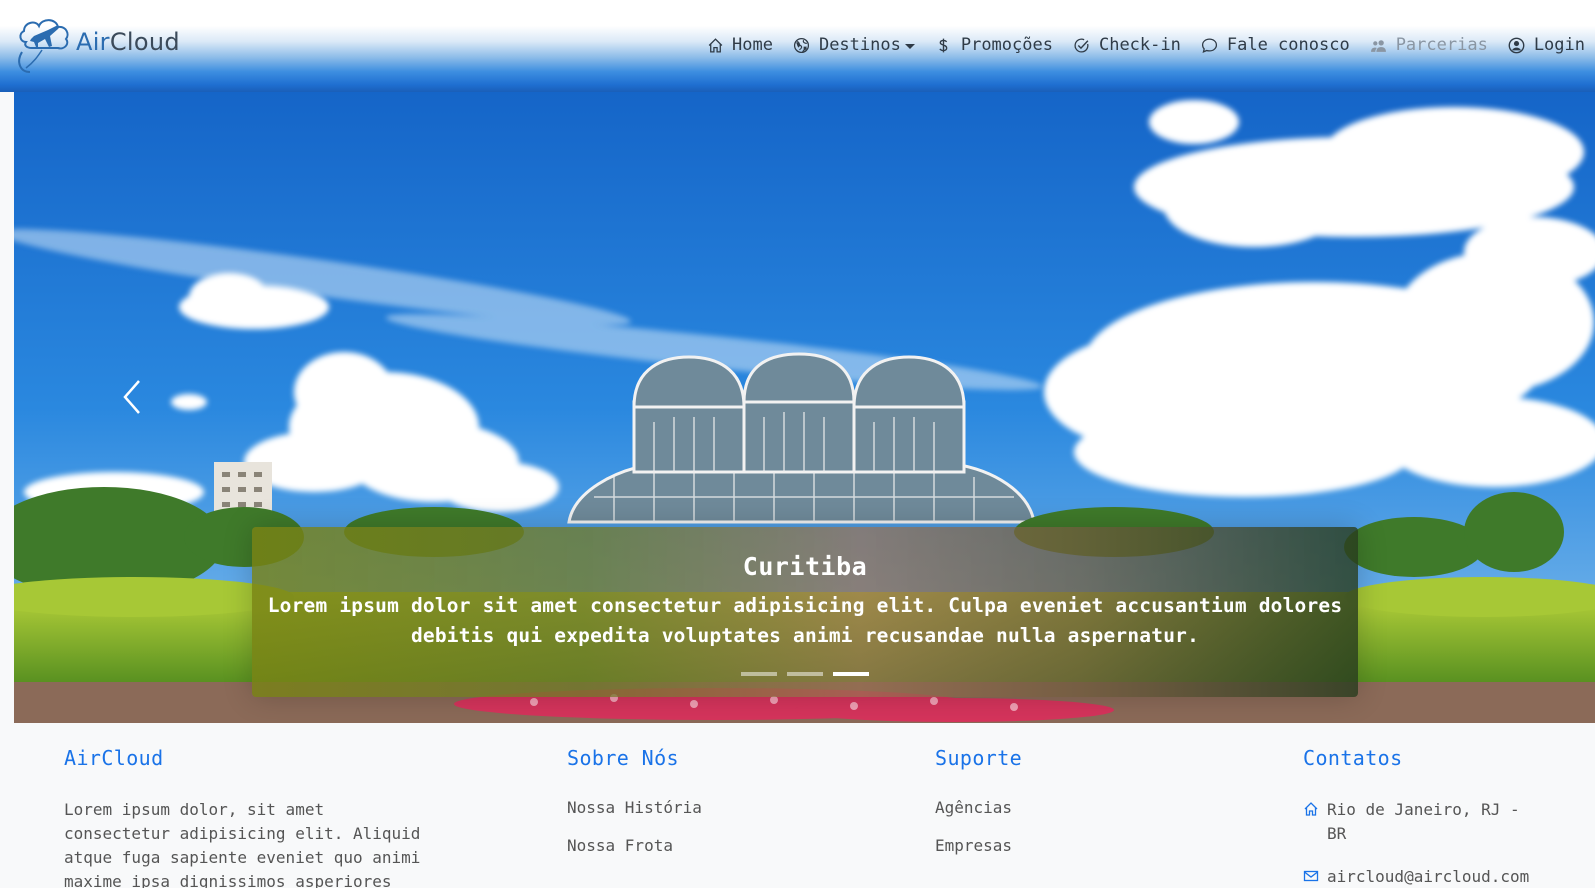 The height and width of the screenshot is (888, 1595). What do you see at coordinates (1423, 821) in the screenshot?
I see `footer-address-text: Rio de Janeiro, RJ - BR` at bounding box center [1423, 821].